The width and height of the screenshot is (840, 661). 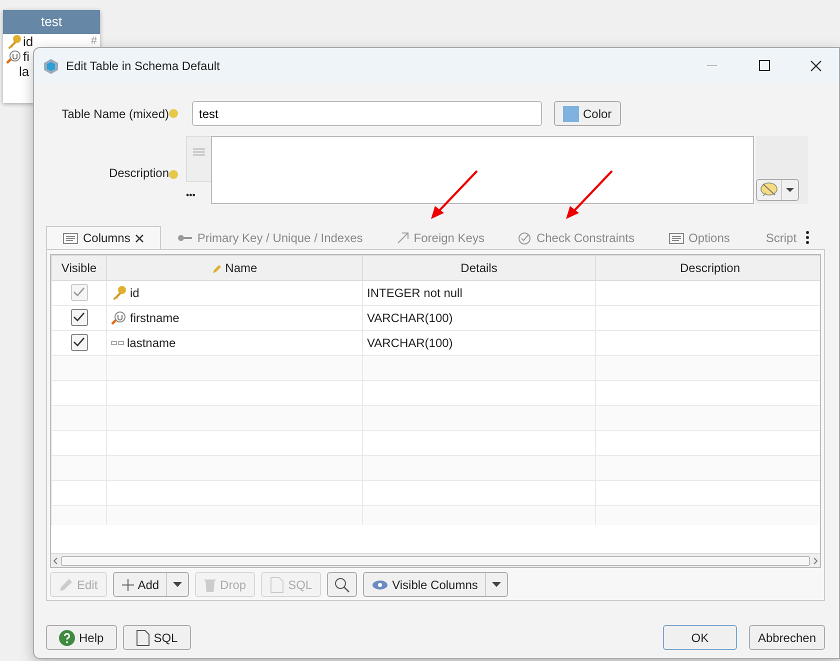 What do you see at coordinates (104, 237) in the screenshot?
I see `tab: Columns` at bounding box center [104, 237].